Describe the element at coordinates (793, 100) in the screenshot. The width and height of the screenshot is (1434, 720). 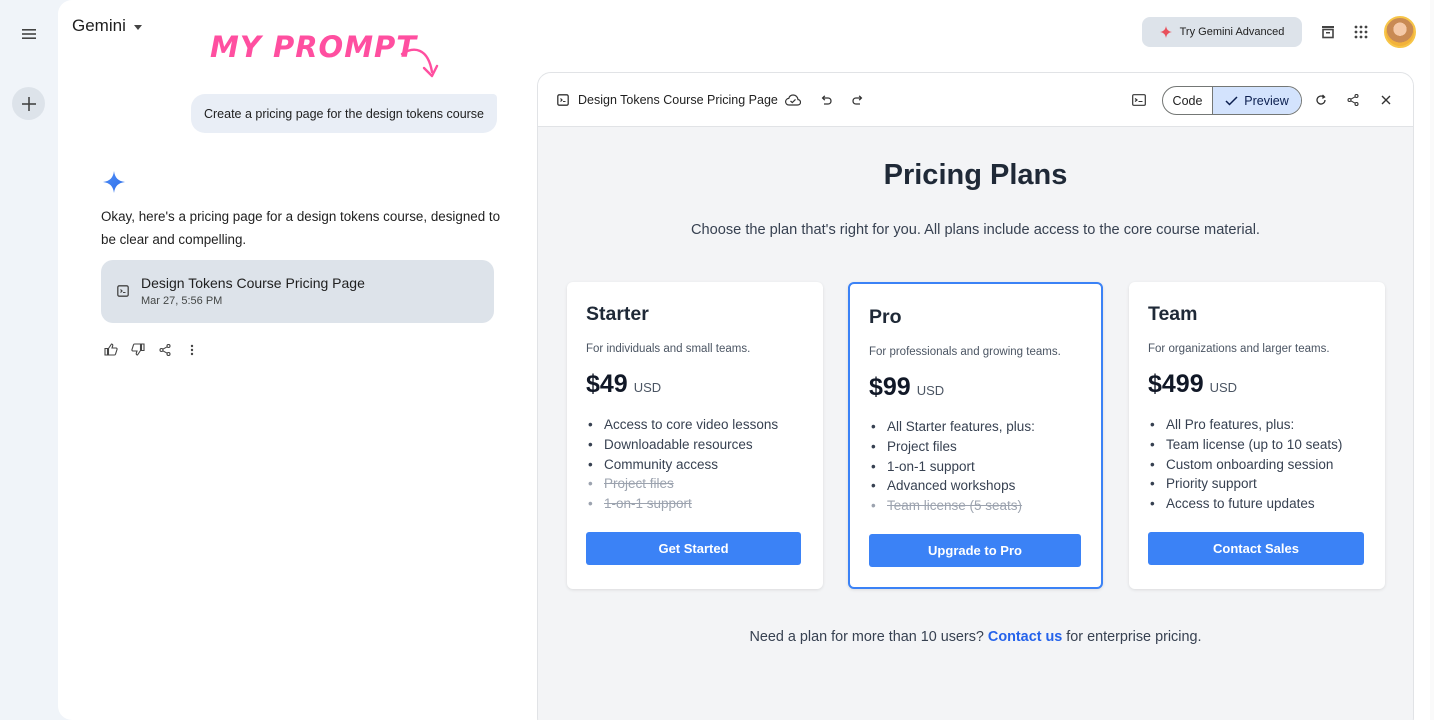
I see `cloud-saved-icon` at that location.